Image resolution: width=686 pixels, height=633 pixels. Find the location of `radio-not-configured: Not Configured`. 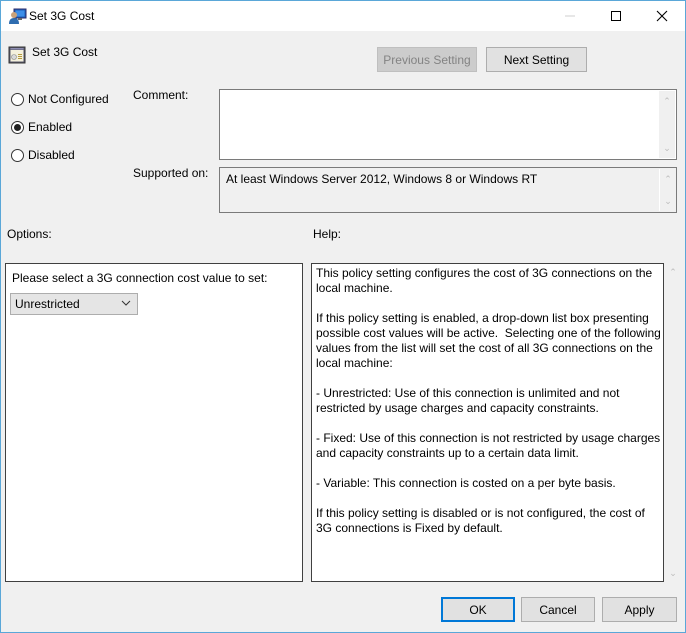

radio-not-configured: Not Configured is located at coordinates (60, 99).